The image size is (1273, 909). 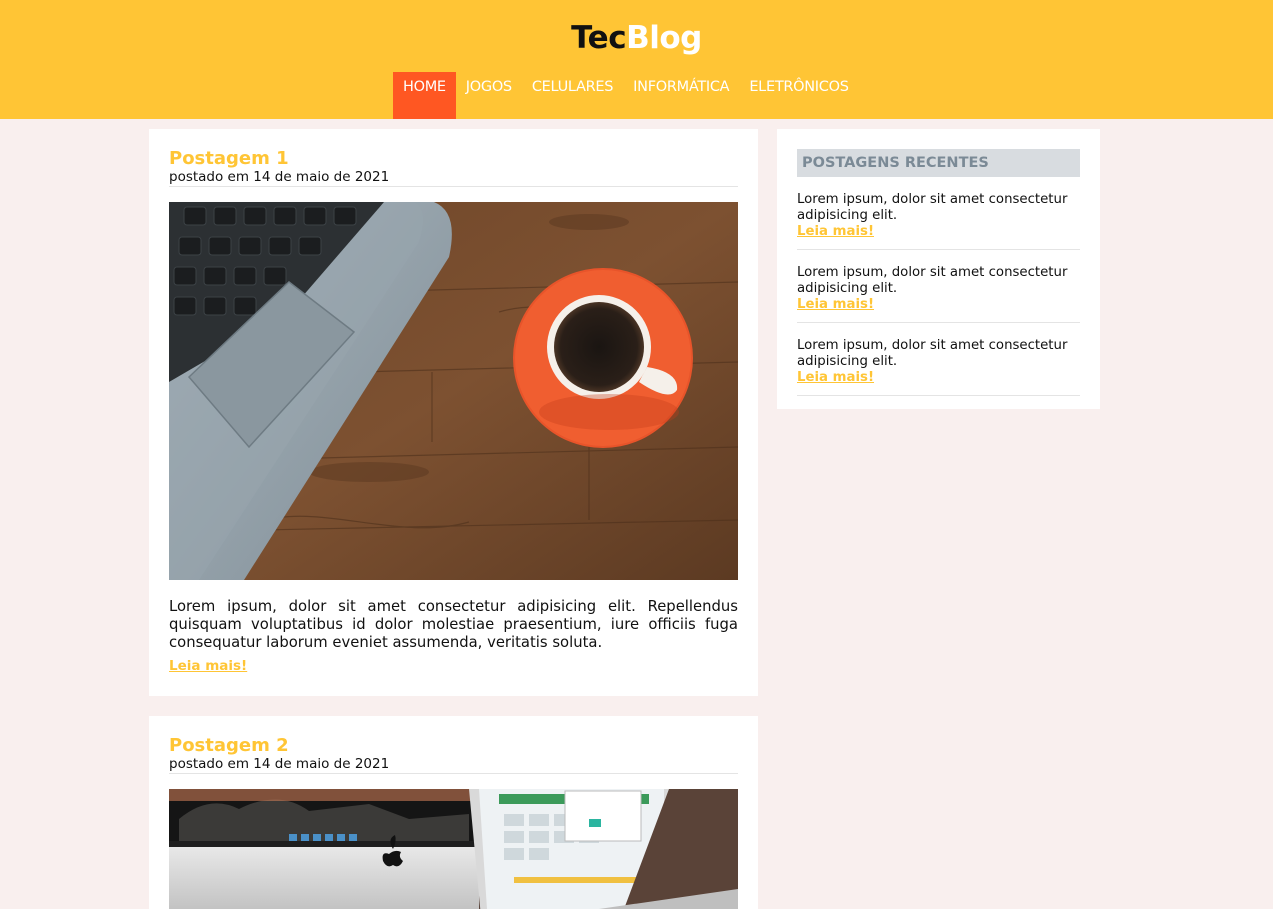 I want to click on logo-part-tec: Tec, so click(x=599, y=38).